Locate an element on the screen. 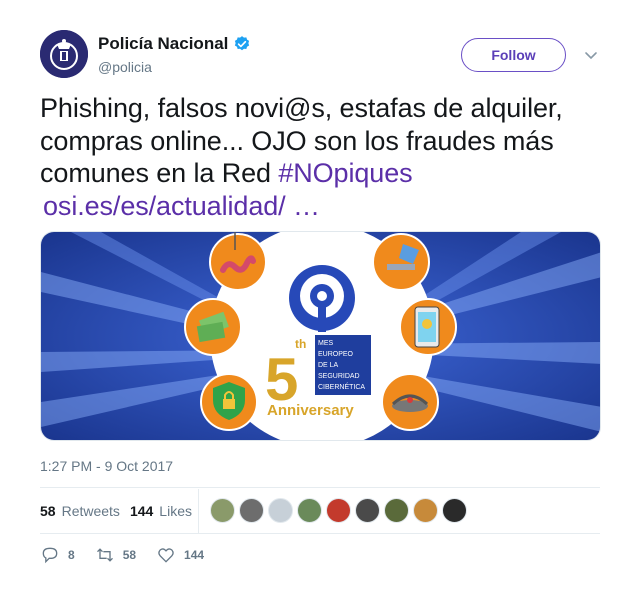 Image resolution: width=640 pixels, height=596 pixels. likes-stat: 144 Likes is located at coordinates (161, 511).